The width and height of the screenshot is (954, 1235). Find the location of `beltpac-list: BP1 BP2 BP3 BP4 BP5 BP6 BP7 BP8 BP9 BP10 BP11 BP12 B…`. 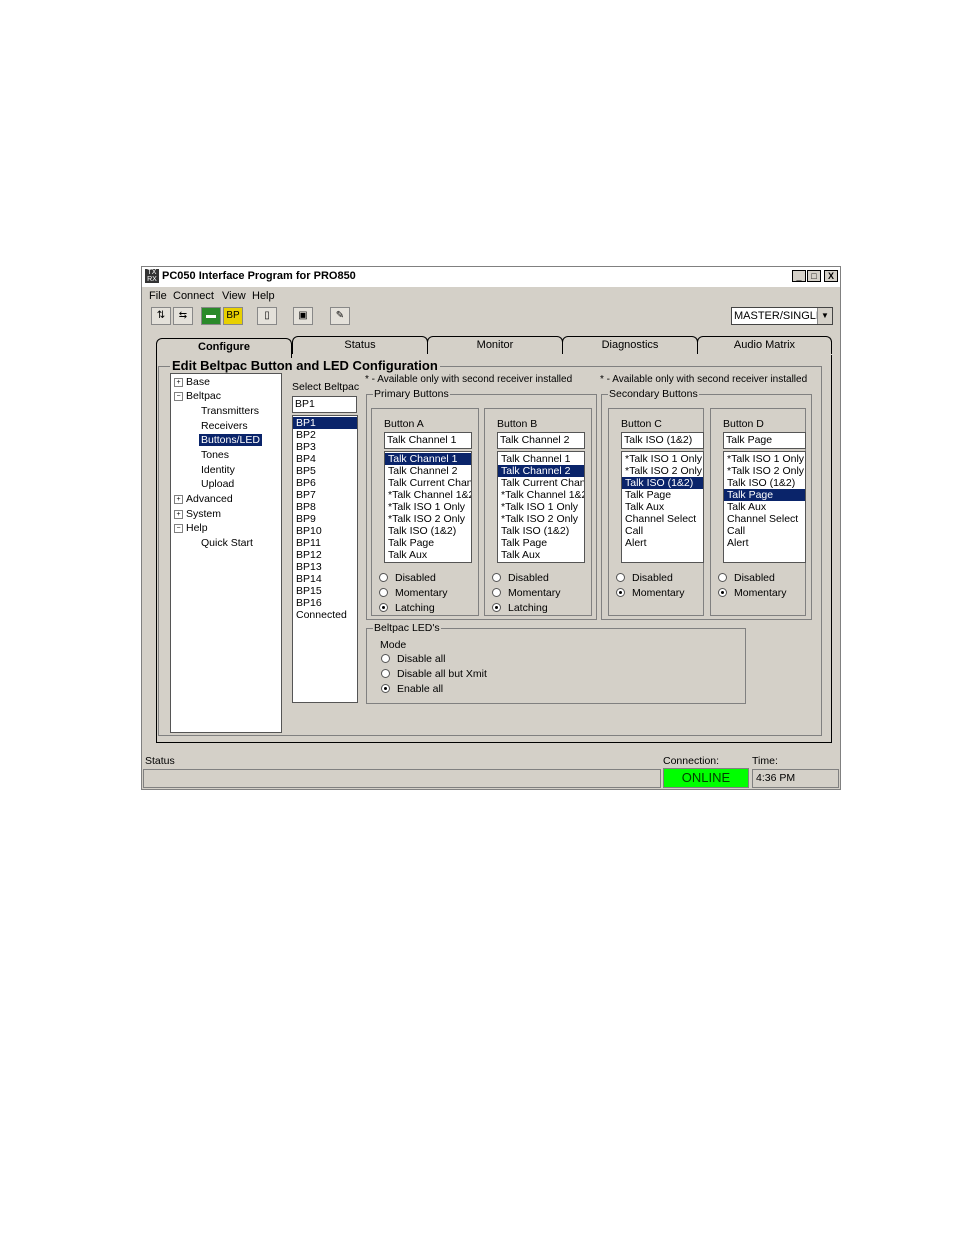

beltpac-list: BP1 BP2 BP3 BP4 BP5 BP6 BP7 BP8 BP9 BP10 BP11 BP12 B… is located at coordinates (325, 559).